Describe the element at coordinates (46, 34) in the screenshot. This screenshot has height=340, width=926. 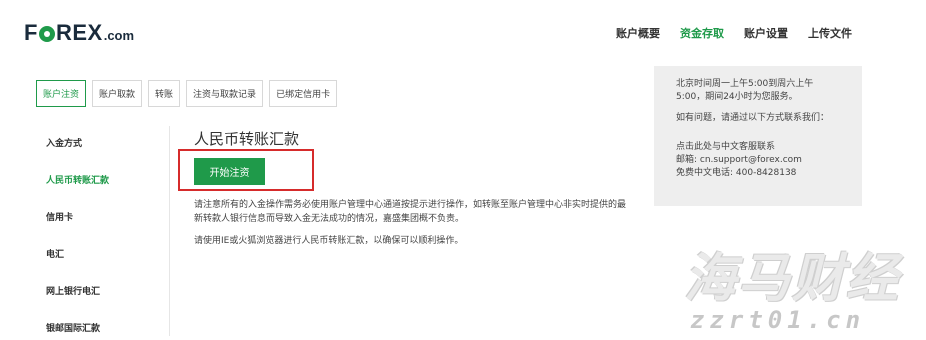
I see `logo-o-icon` at that location.